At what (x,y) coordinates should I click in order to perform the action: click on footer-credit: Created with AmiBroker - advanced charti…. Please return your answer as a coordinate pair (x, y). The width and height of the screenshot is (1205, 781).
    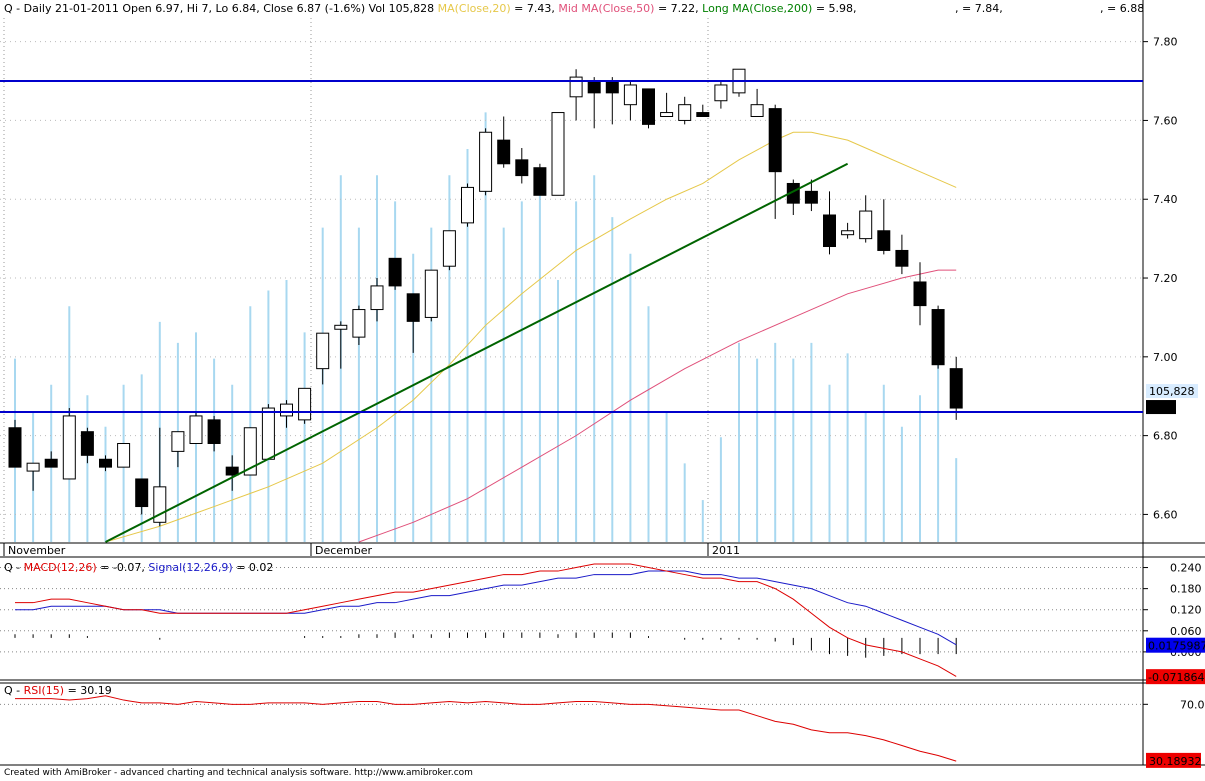
    Looking at the image, I should click on (238, 773).